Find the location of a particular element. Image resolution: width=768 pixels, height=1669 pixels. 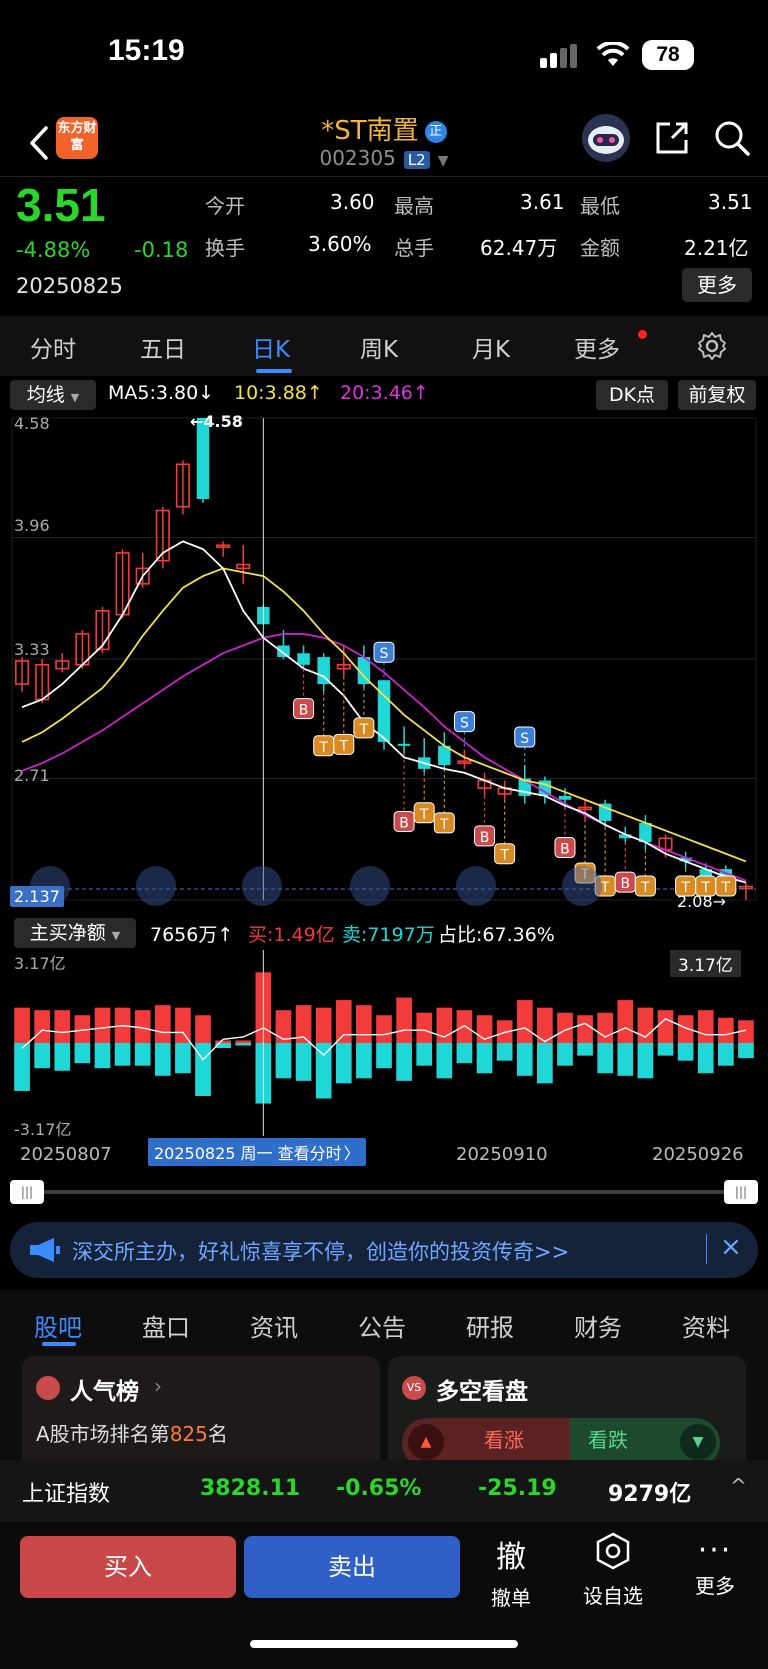

ma10-label: 10:3.88↑ is located at coordinates (278, 393).